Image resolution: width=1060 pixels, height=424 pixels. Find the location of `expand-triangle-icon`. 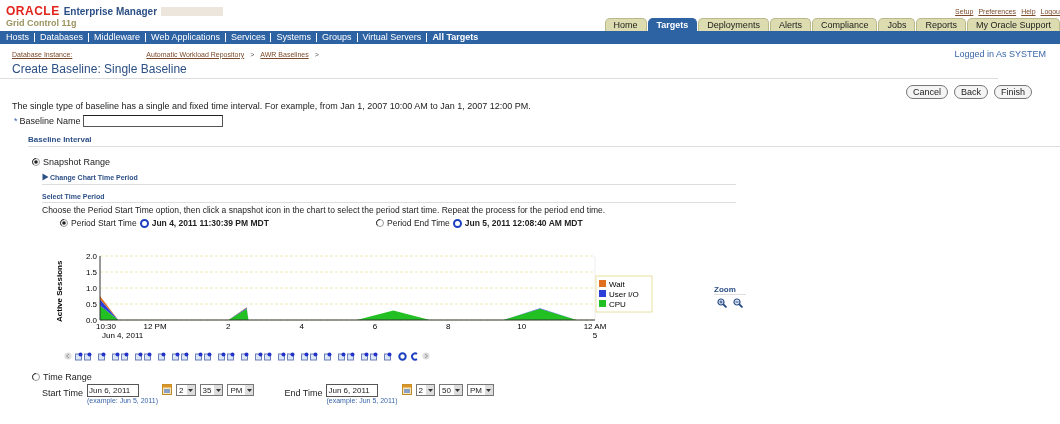

expand-triangle-icon is located at coordinates (45, 177).